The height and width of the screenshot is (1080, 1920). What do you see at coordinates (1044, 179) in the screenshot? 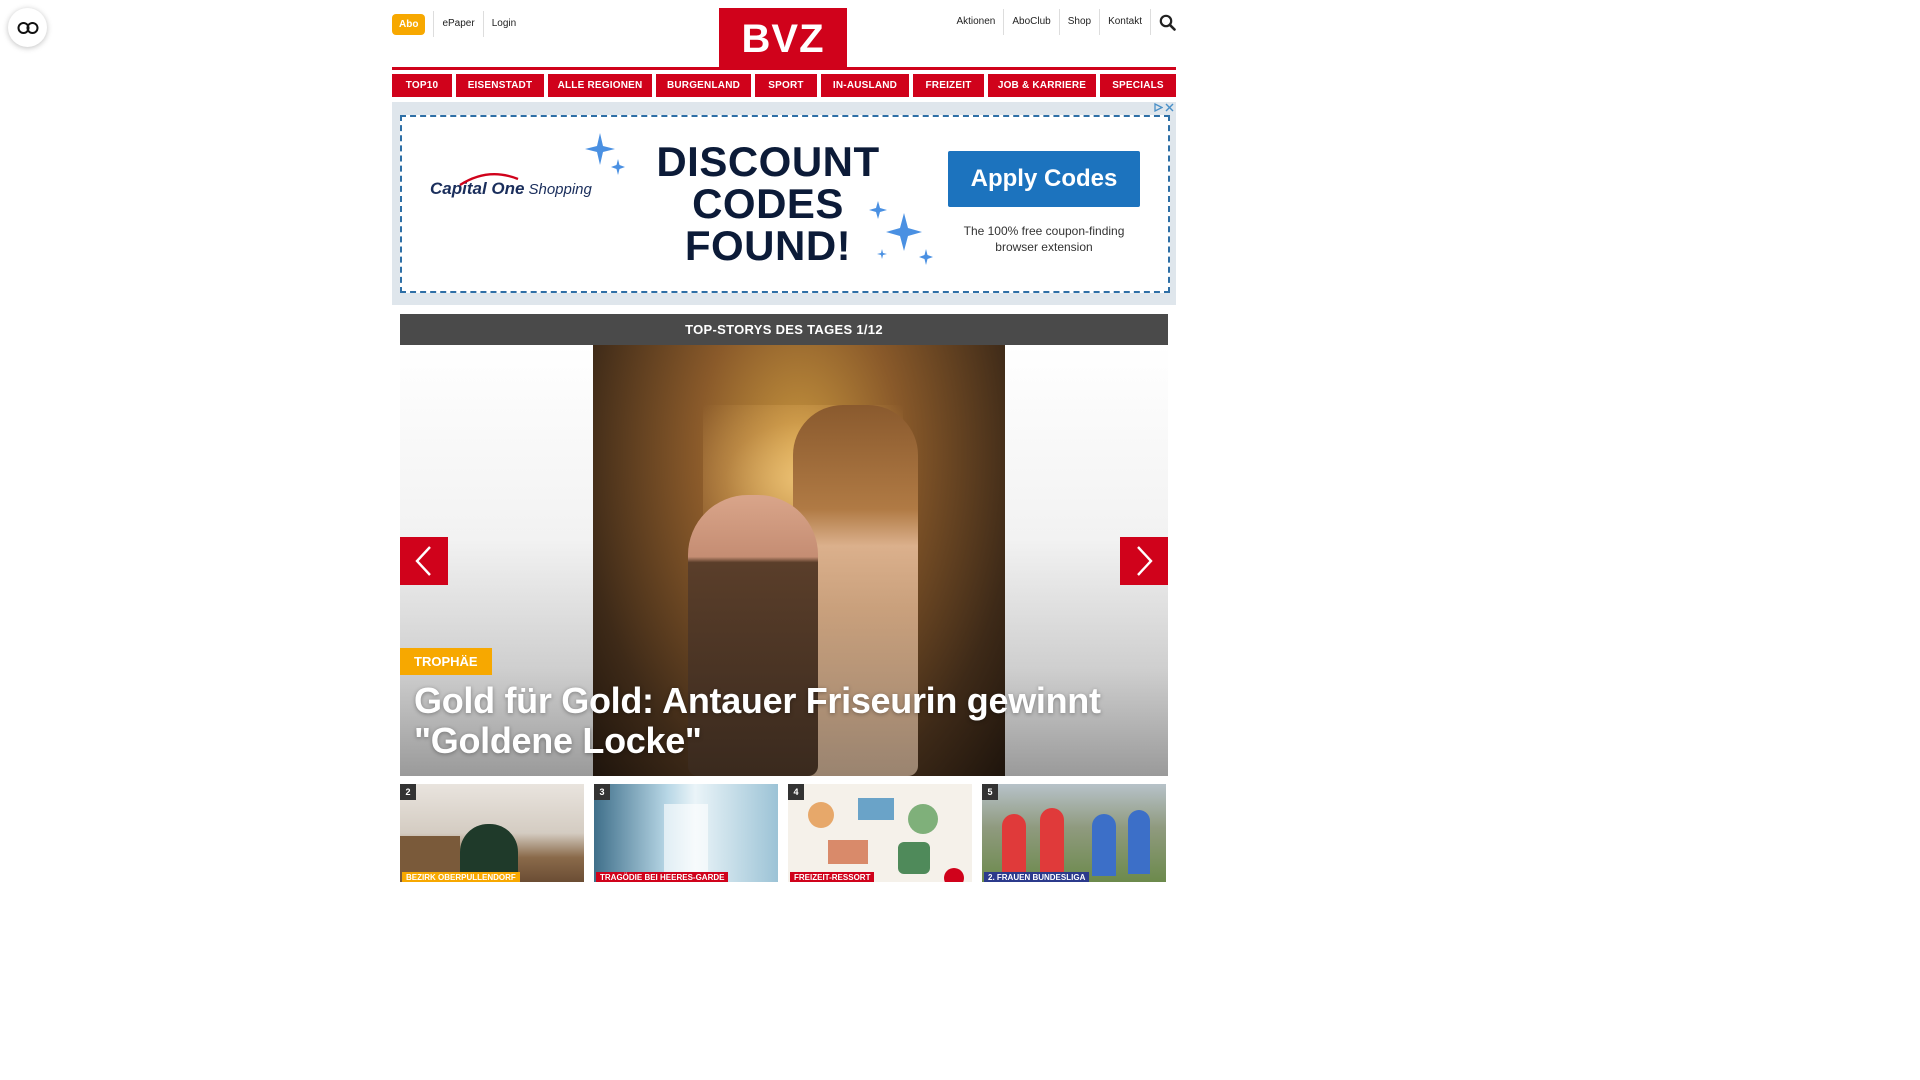
I see `apply-codes-button: Apply Codes` at bounding box center [1044, 179].